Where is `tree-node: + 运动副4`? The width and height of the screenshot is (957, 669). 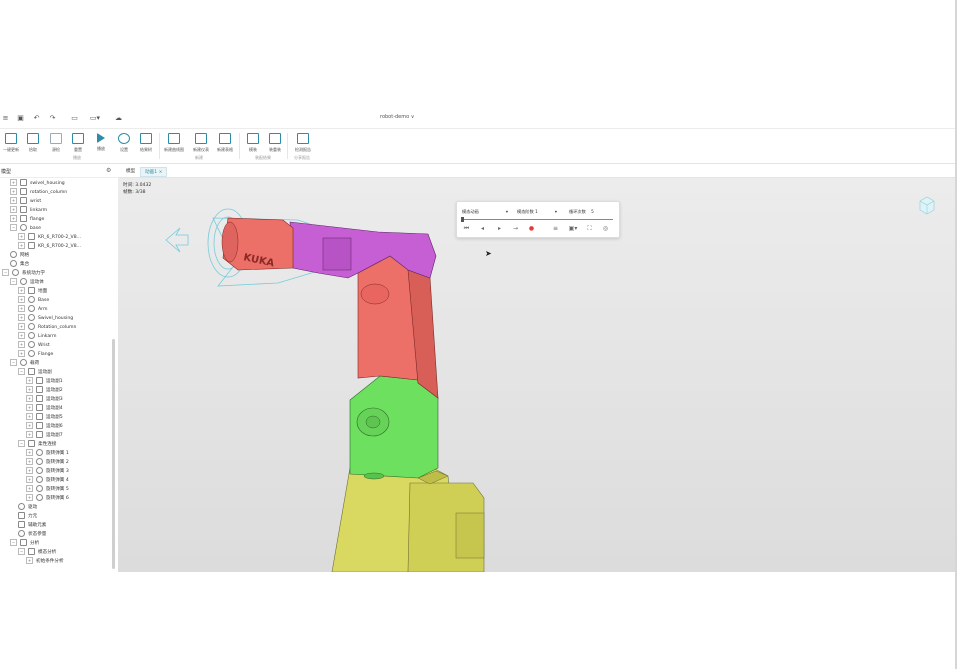 tree-node: + 运动副4 is located at coordinates (44, 408).